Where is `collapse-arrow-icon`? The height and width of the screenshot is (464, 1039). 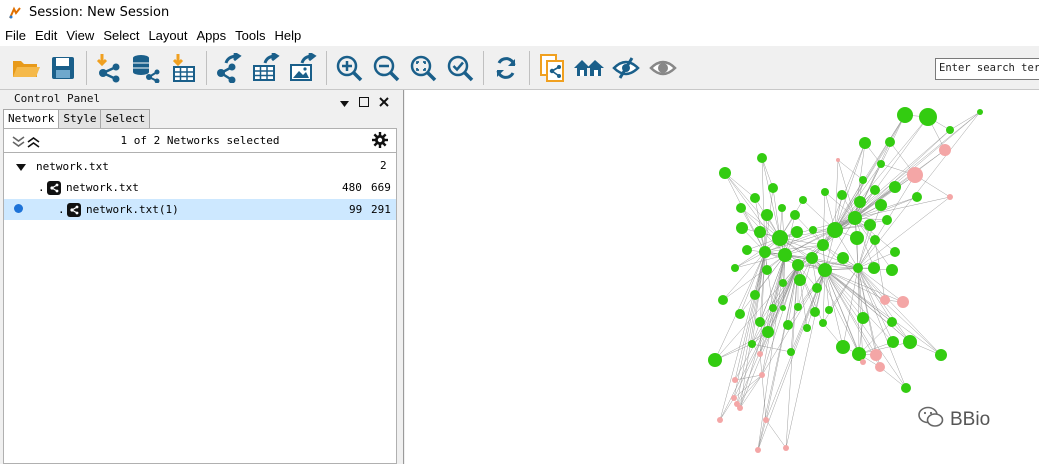
collapse-arrow-icon is located at coordinates (21, 167).